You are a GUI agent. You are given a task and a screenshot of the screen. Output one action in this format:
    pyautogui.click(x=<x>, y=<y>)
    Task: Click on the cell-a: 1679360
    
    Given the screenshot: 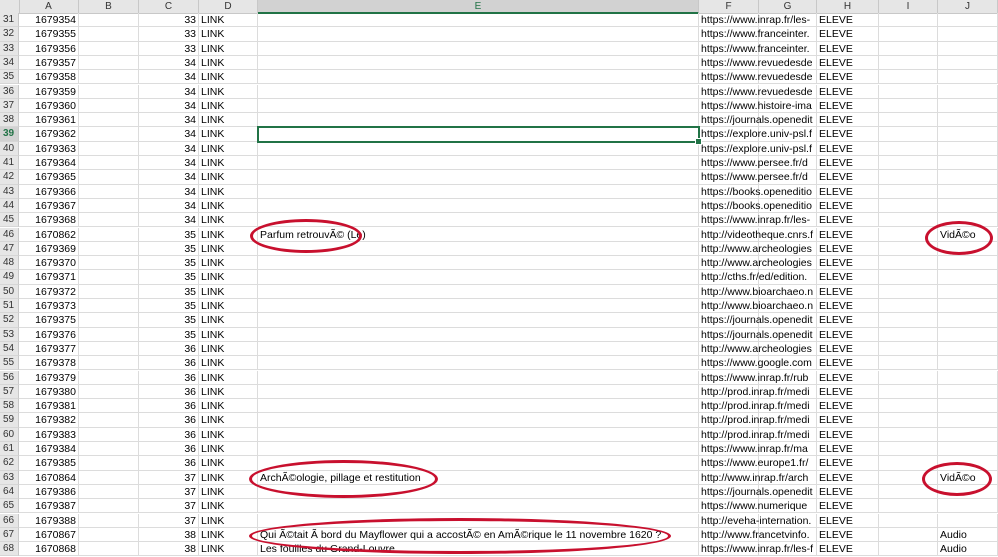 What is the action you would take?
    pyautogui.click(x=49, y=106)
    